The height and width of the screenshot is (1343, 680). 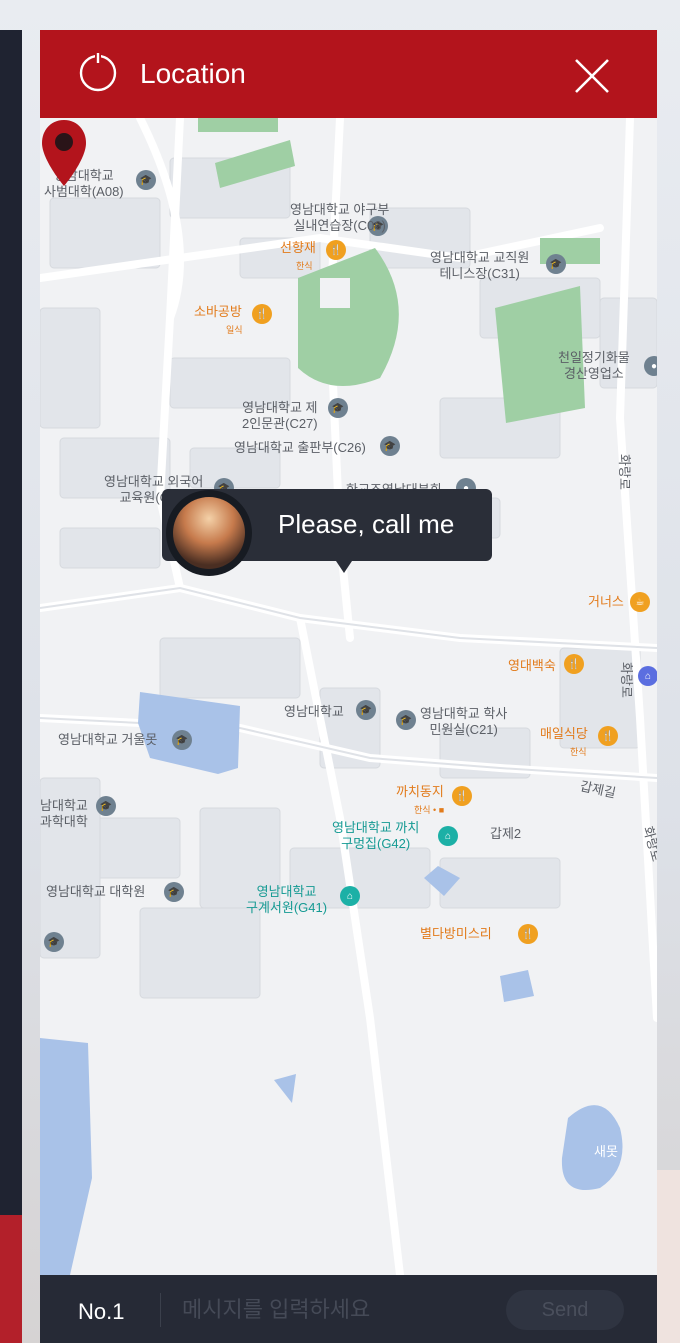 What do you see at coordinates (280, 415) in the screenshot?
I see `map-label-c27: 영남대학교 제 2인문관(C27)` at bounding box center [280, 415].